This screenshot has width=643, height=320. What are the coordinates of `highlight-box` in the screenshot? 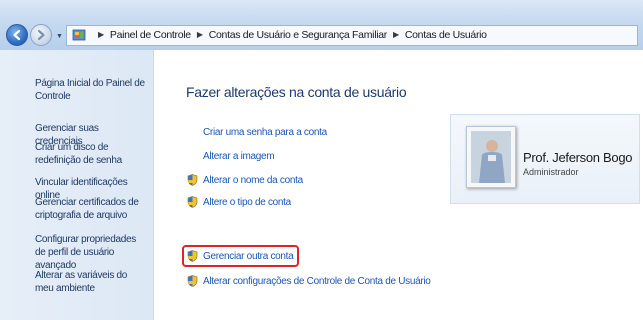 It's located at (240, 256).